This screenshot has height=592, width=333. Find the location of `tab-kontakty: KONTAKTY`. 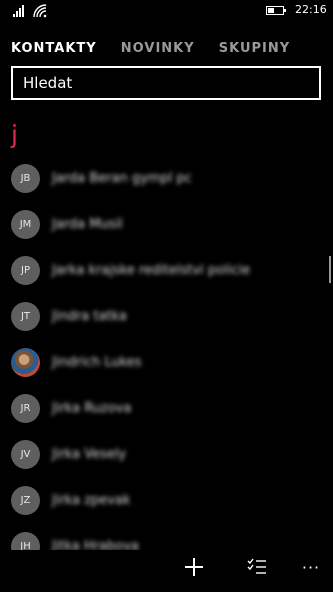

tab-kontakty: KONTAKTY is located at coordinates (54, 48).